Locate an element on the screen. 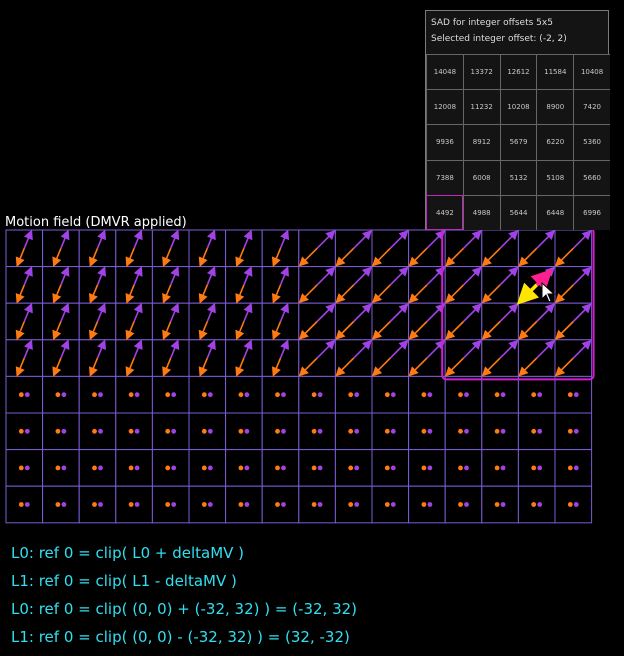 The height and width of the screenshot is (656, 624). sad-cell: 10208 is located at coordinates (518, 107).